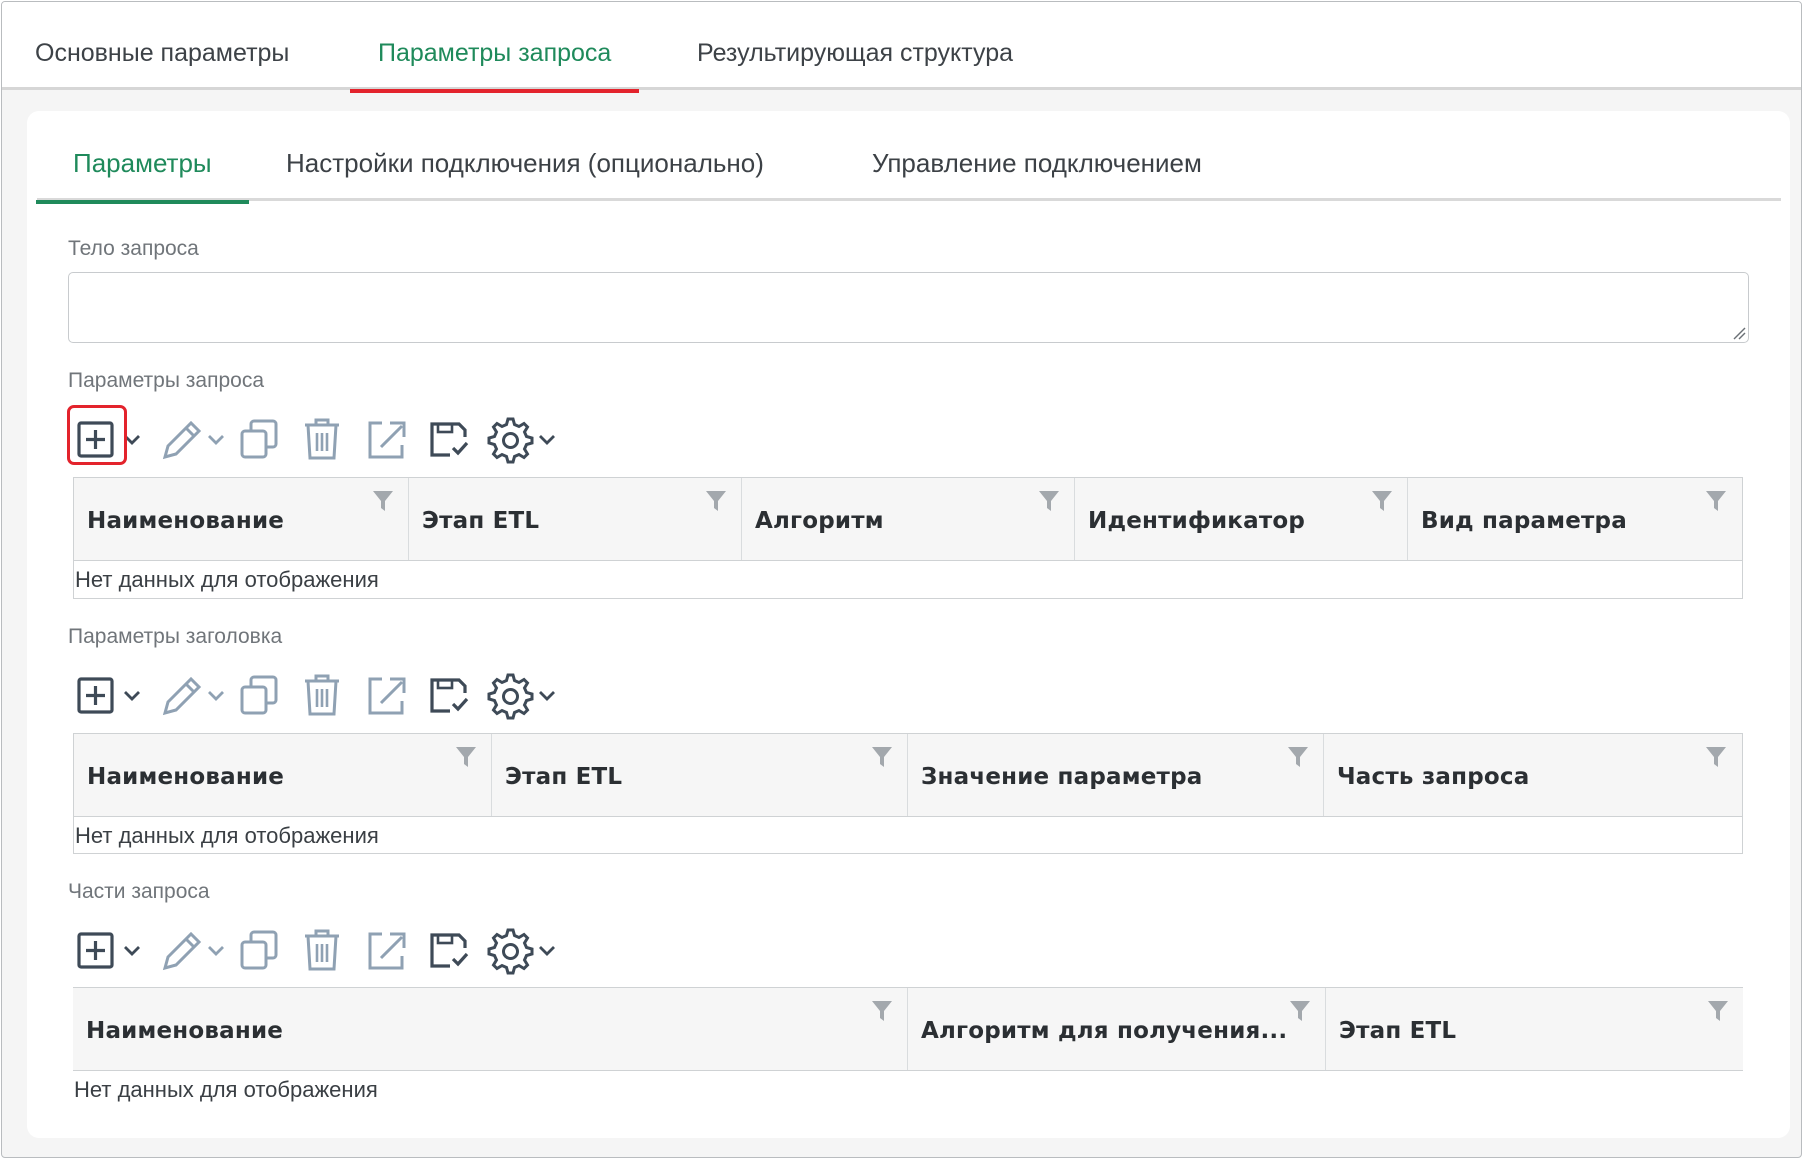  I want to click on active-subtab-underline, so click(142, 202).